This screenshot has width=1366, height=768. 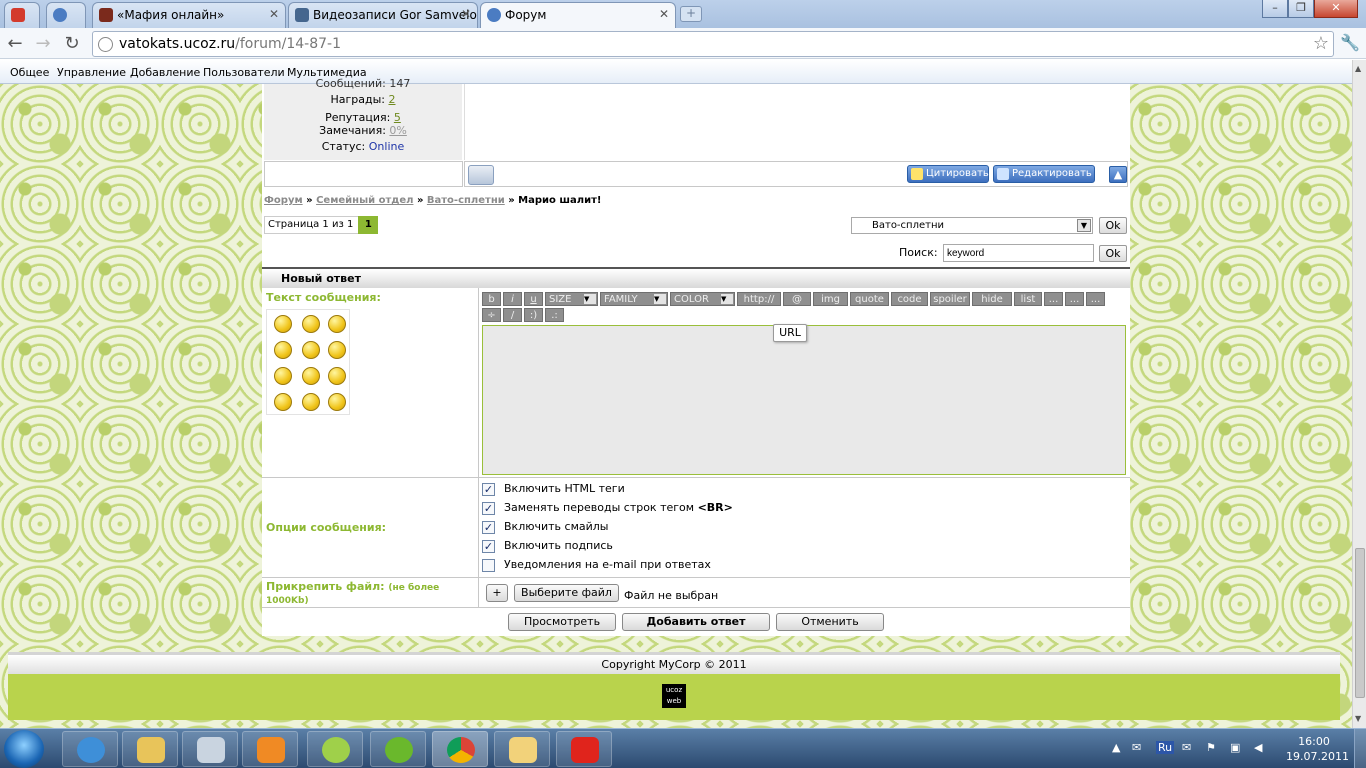 I want to click on taskbar-explorer, so click(x=150, y=749).